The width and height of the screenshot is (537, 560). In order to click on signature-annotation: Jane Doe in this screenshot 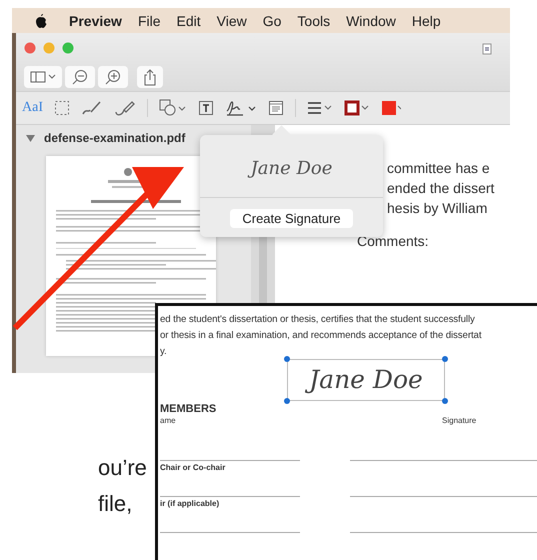, I will do `click(366, 380)`.